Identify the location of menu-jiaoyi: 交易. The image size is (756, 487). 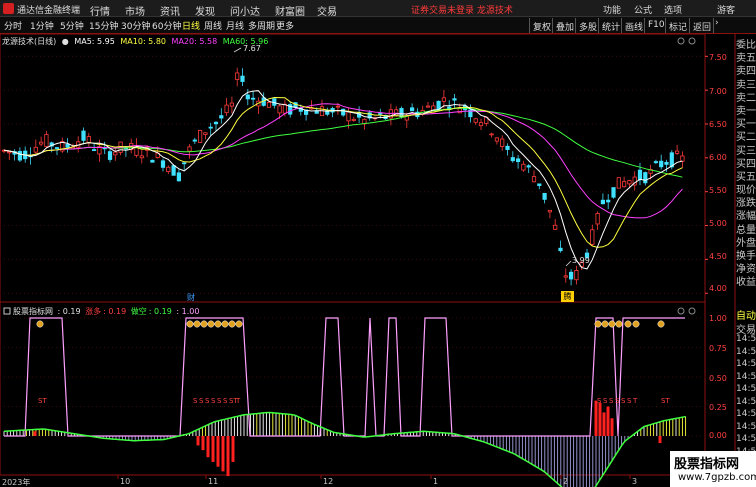
(327, 10).